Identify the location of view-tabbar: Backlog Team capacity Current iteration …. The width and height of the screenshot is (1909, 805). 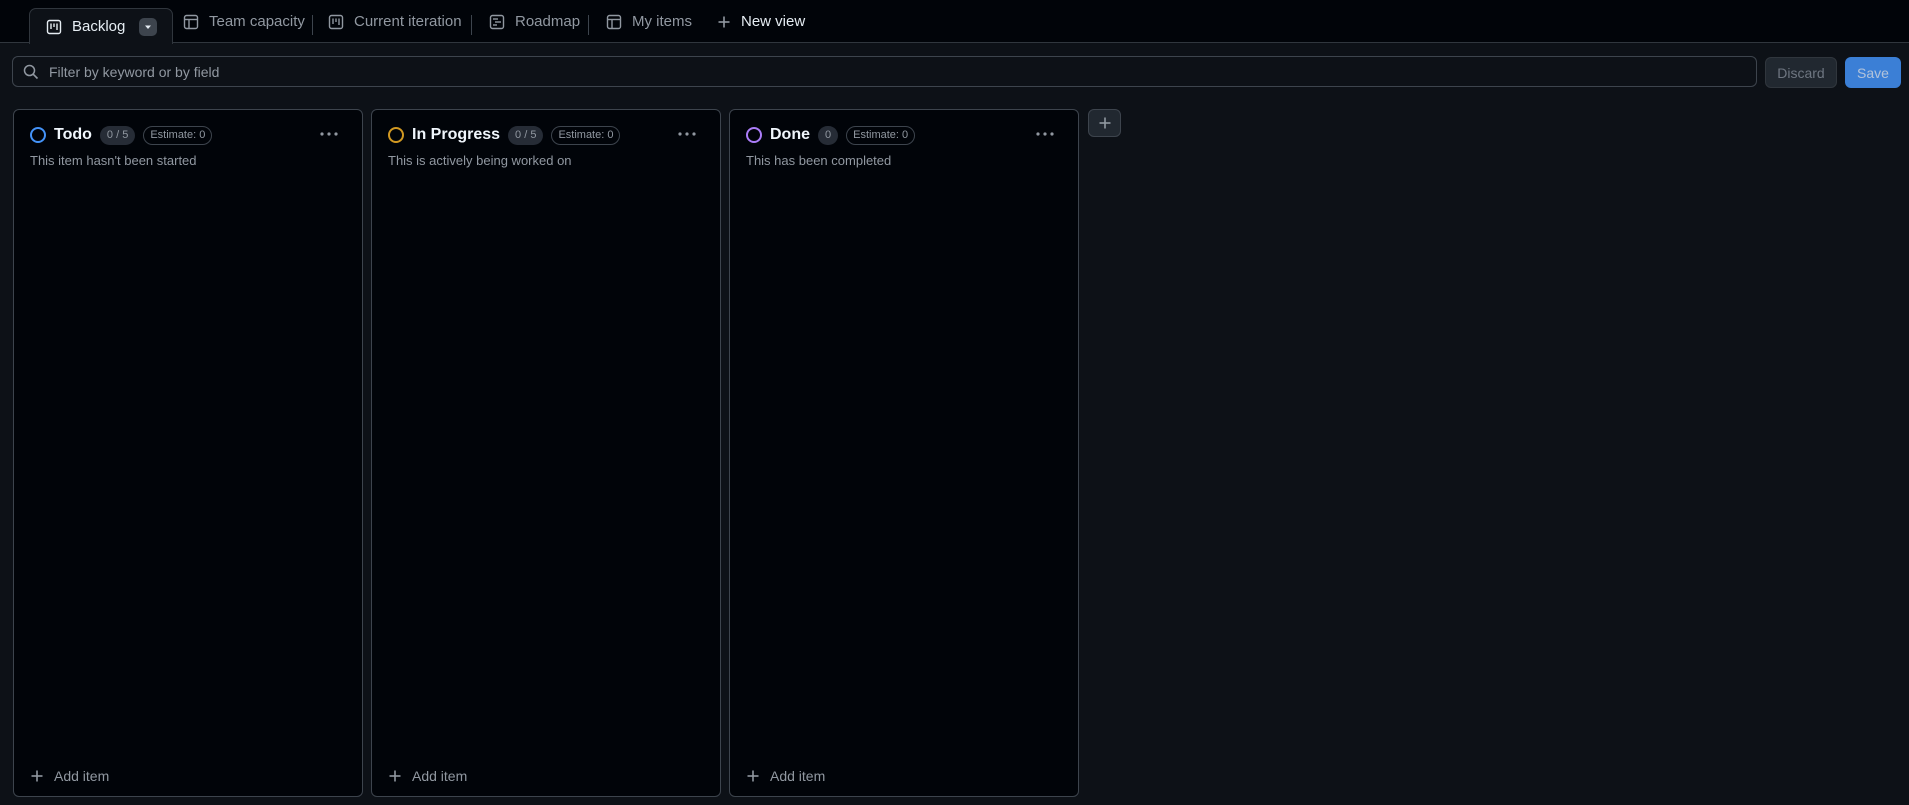
(954, 22).